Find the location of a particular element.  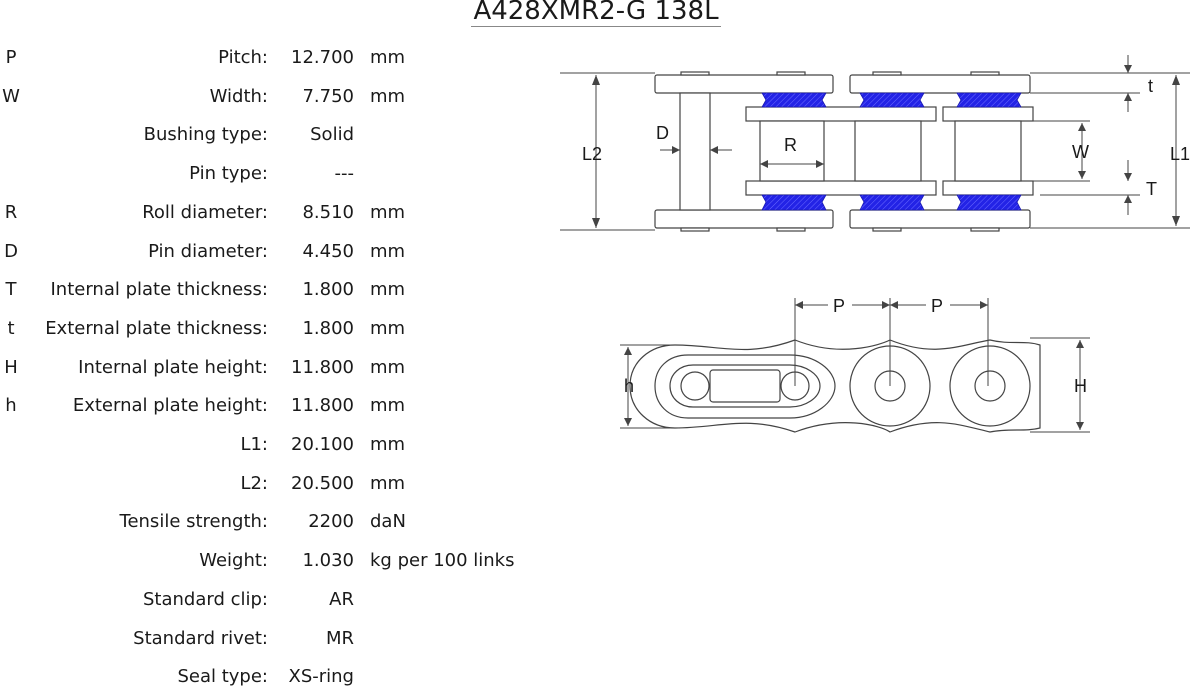

spec-value: 2200 is located at coordinates (331, 522).